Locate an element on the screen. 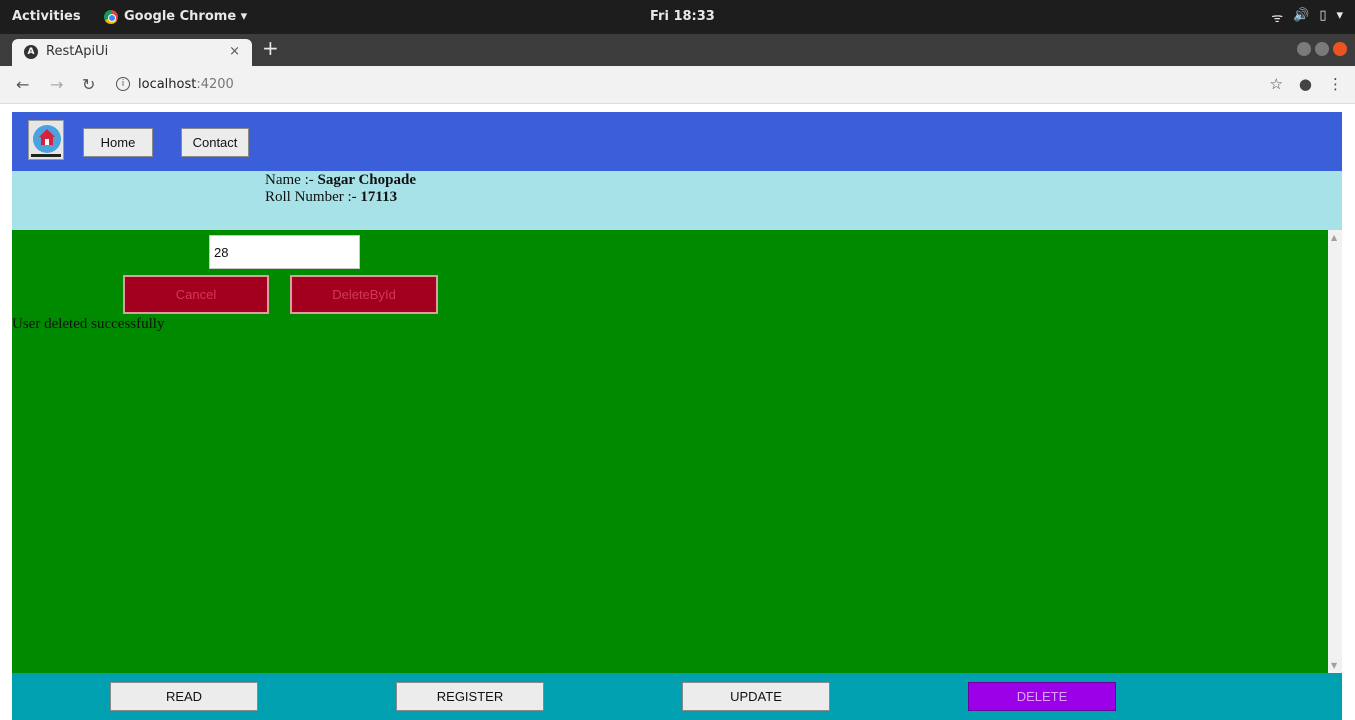  roll-prefix: Roll Number :- is located at coordinates (313, 197).